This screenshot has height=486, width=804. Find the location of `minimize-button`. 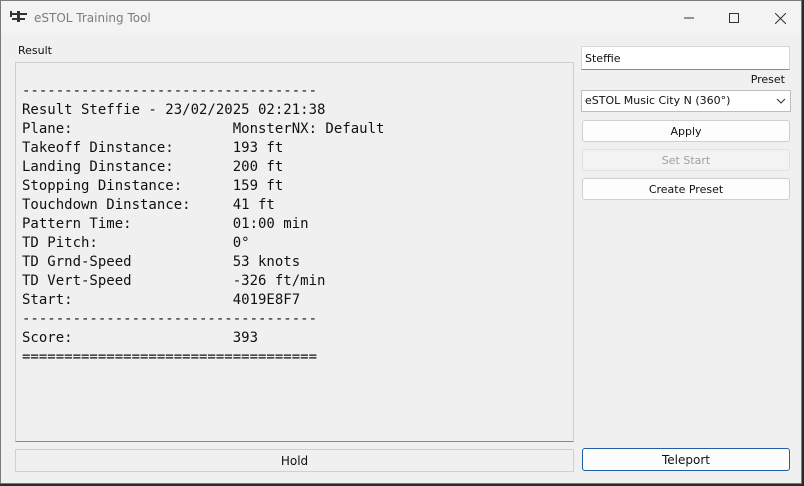

minimize-button is located at coordinates (689, 18).